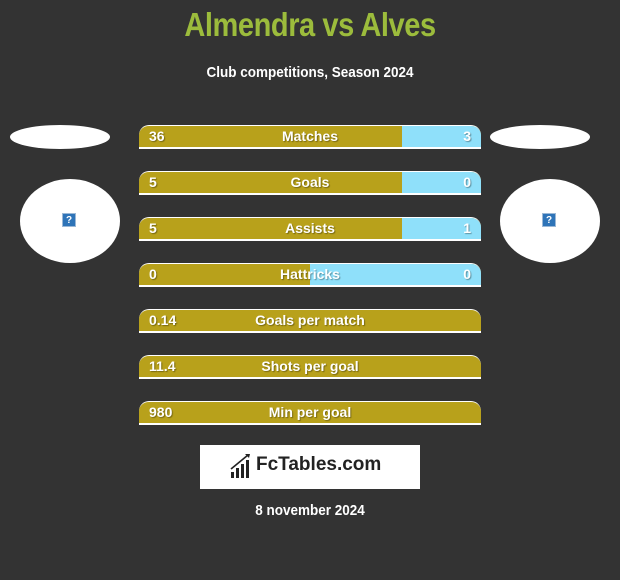  I want to click on stat-label: Assists, so click(310, 228).